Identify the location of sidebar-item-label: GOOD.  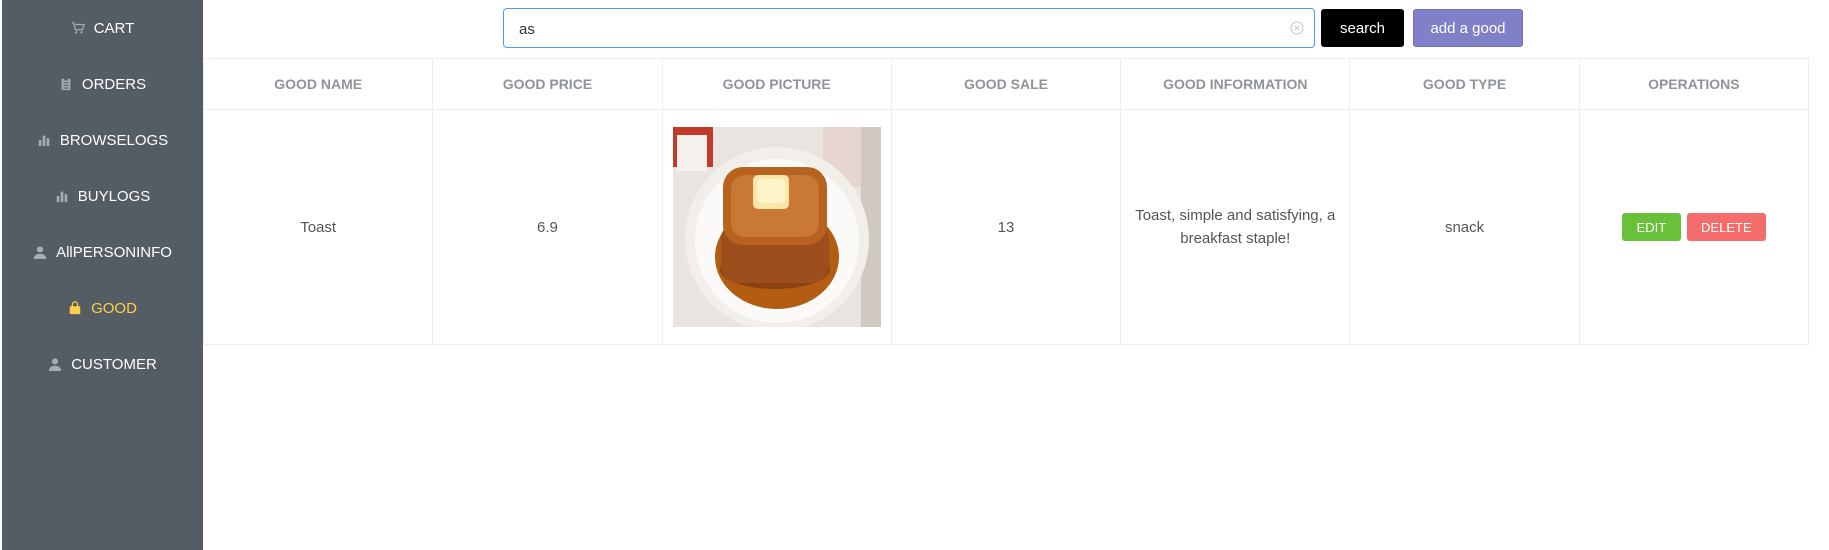
(114, 308).